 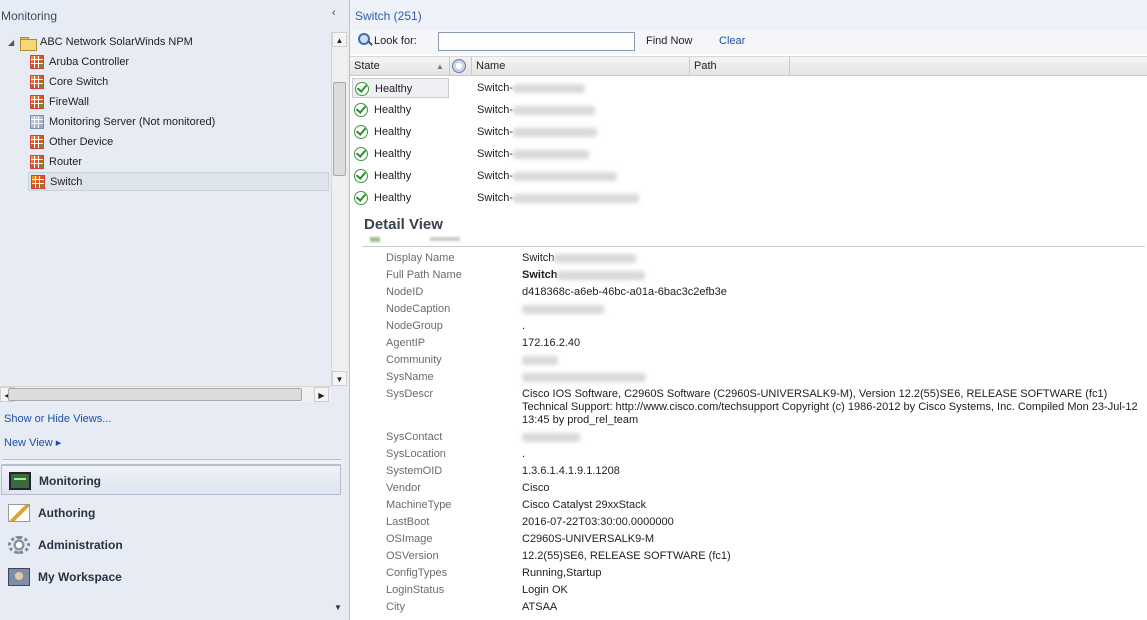 I want to click on wunderbar-label: Monitoring, so click(x=70, y=481).